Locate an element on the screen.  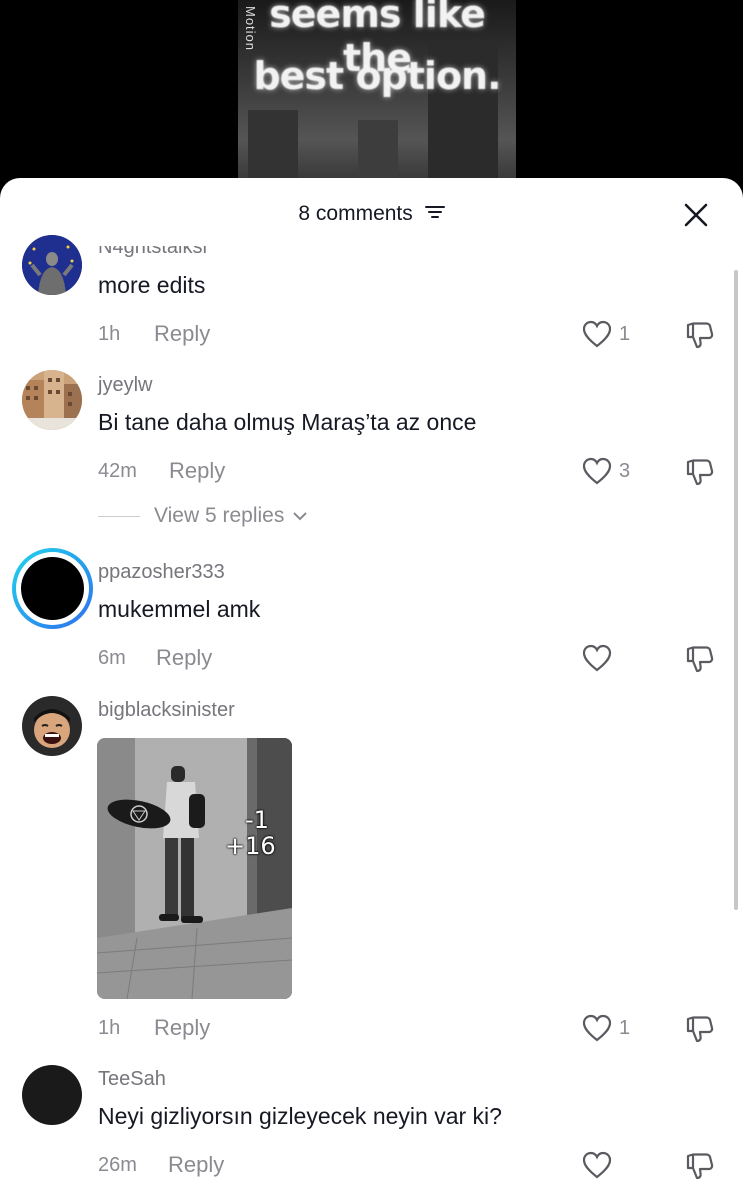
street-photo-icon is located at coordinates (194, 868).